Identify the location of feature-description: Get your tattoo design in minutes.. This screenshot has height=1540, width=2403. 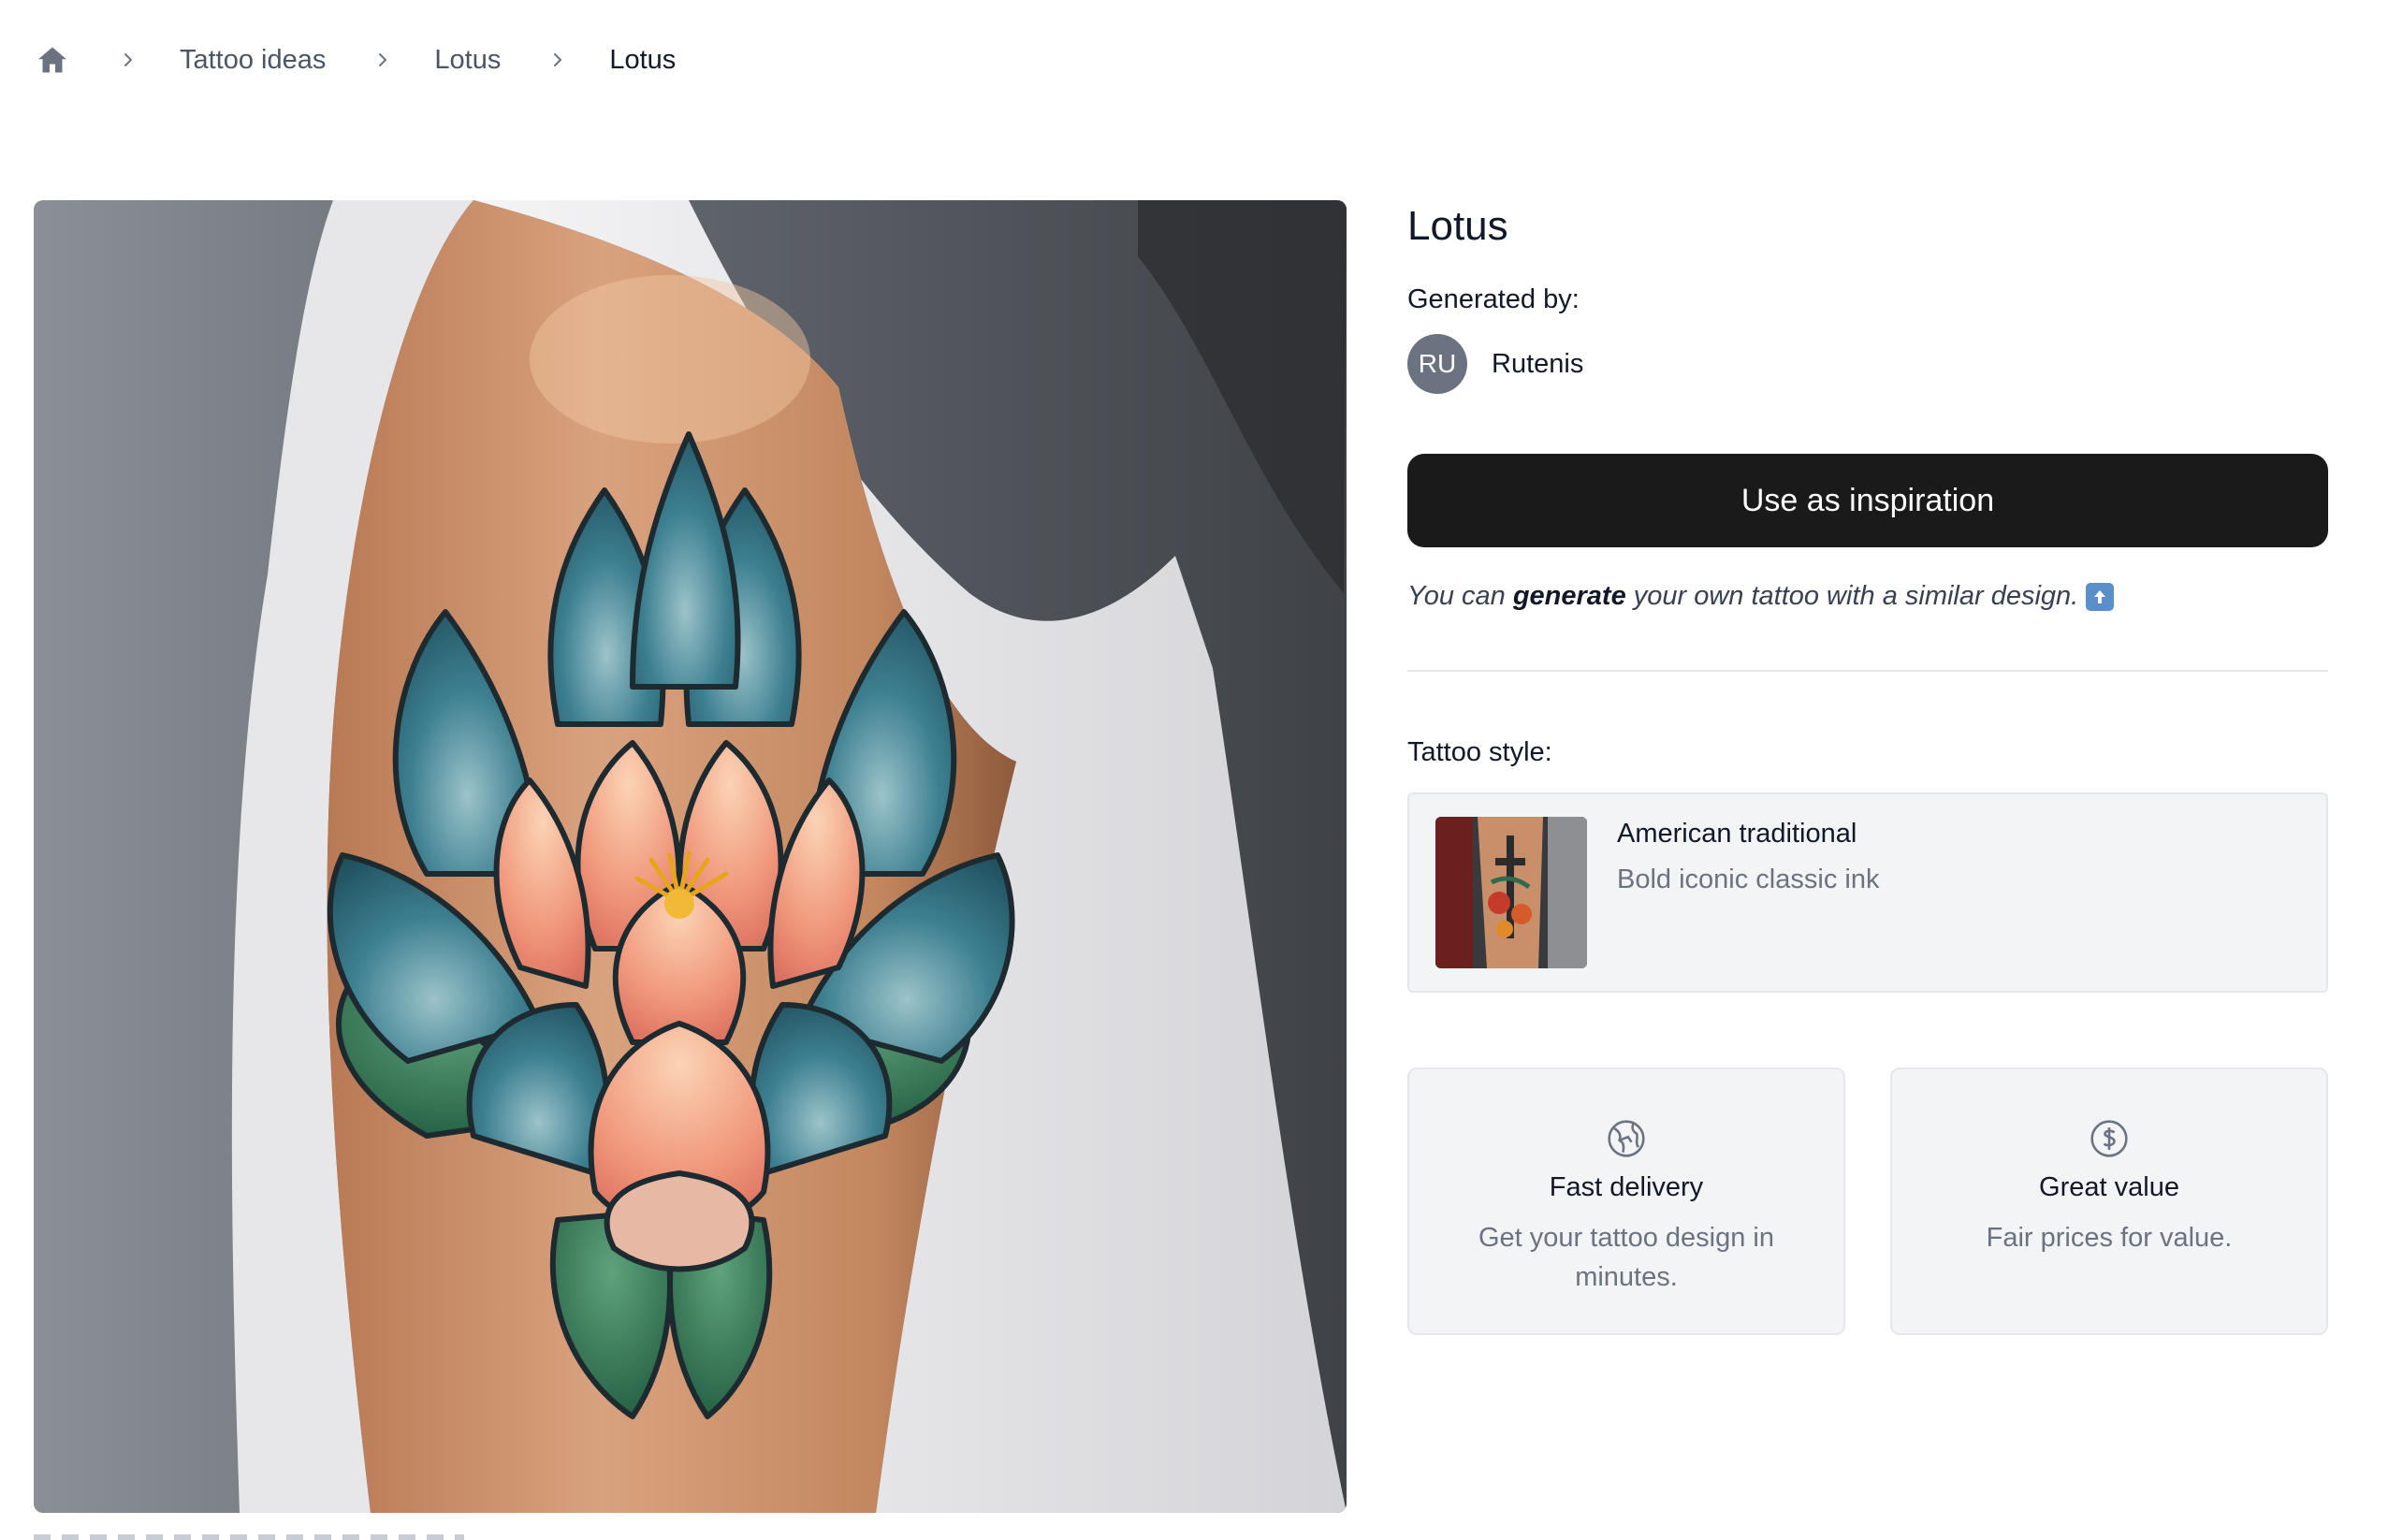
(1626, 1258).